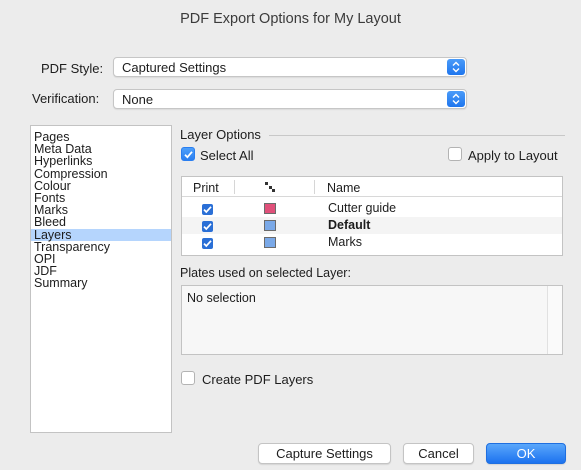 Image resolution: width=581 pixels, height=470 pixels. What do you see at coordinates (345, 242) in the screenshot?
I see `layer-name: Marks` at bounding box center [345, 242].